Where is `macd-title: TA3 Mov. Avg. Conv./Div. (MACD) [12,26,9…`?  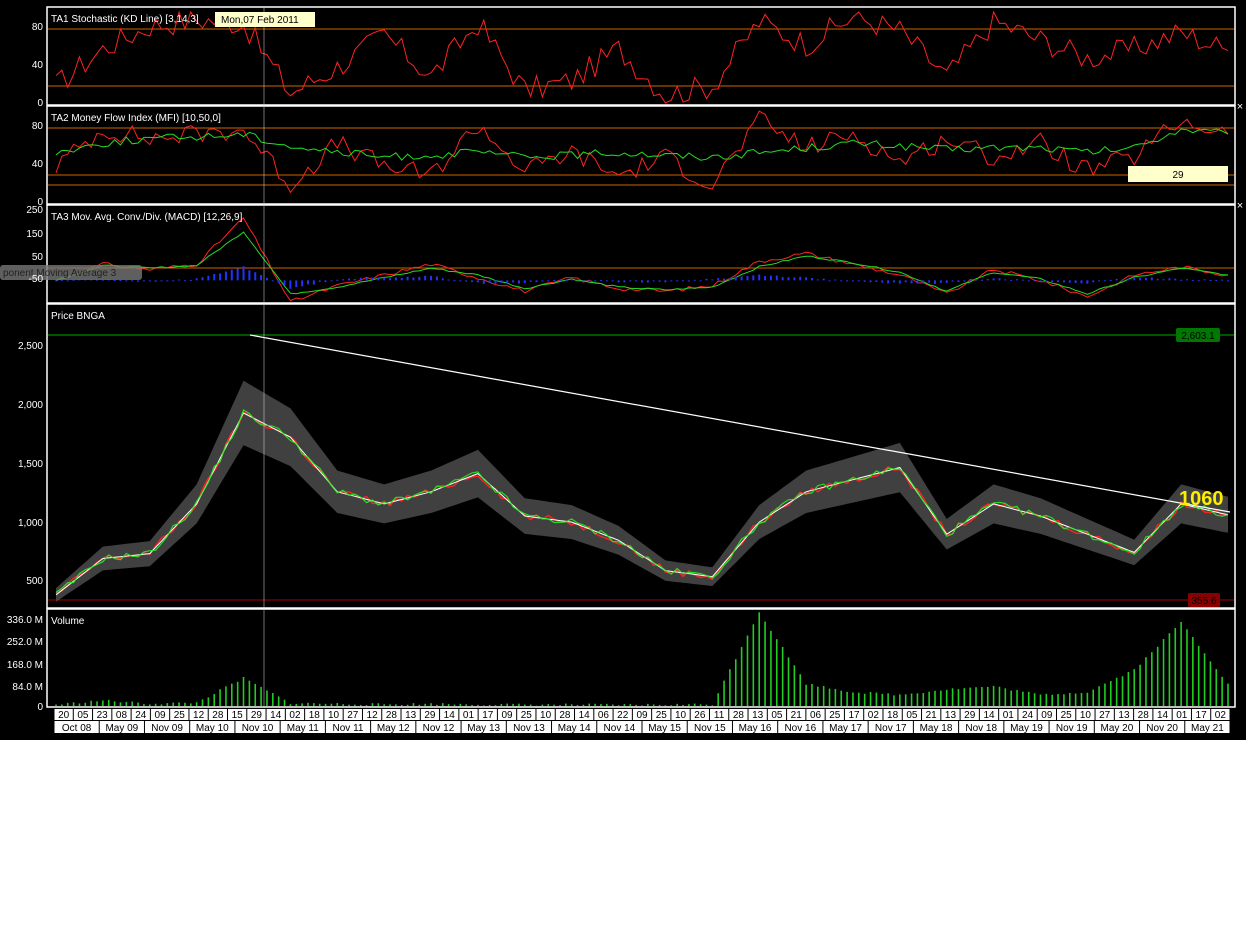 macd-title: TA3 Mov. Avg. Conv./Div. (MACD) [12,26,9… is located at coordinates (147, 217).